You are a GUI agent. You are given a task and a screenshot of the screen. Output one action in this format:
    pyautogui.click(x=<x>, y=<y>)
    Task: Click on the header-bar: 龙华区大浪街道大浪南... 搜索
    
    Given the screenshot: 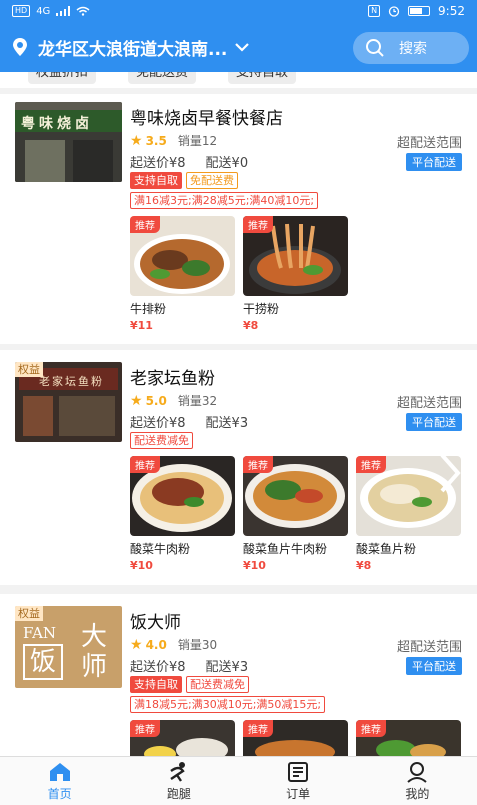 What is the action you would take?
    pyautogui.click(x=238, y=47)
    